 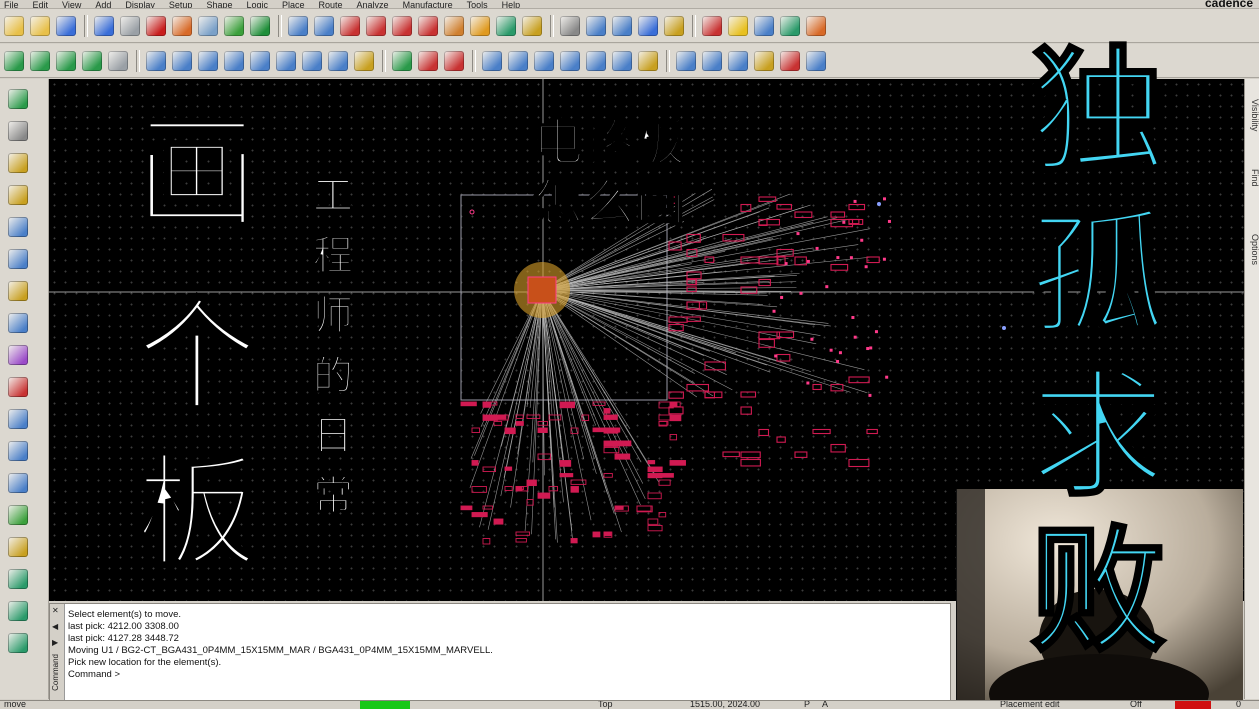 What do you see at coordinates (454, 60) in the screenshot?
I see `measure-icon` at bounding box center [454, 60].